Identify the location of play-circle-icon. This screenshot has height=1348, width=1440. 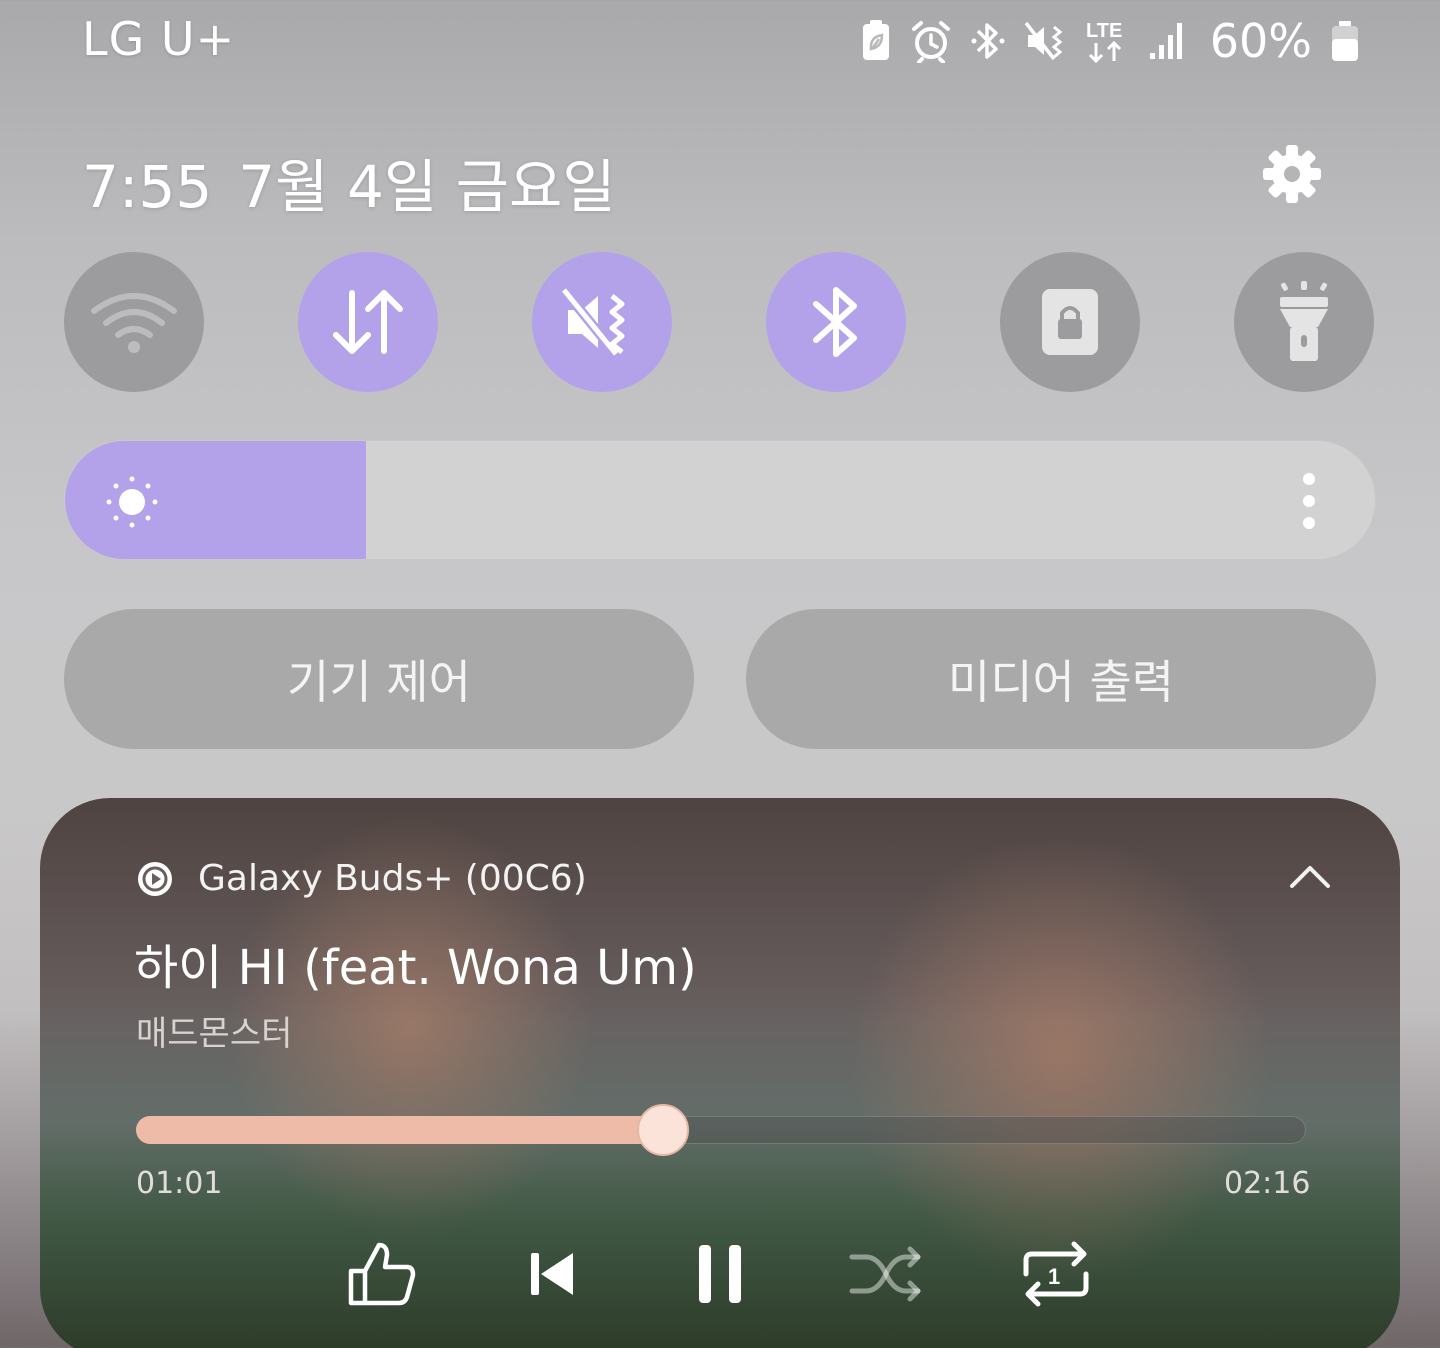
(155, 878).